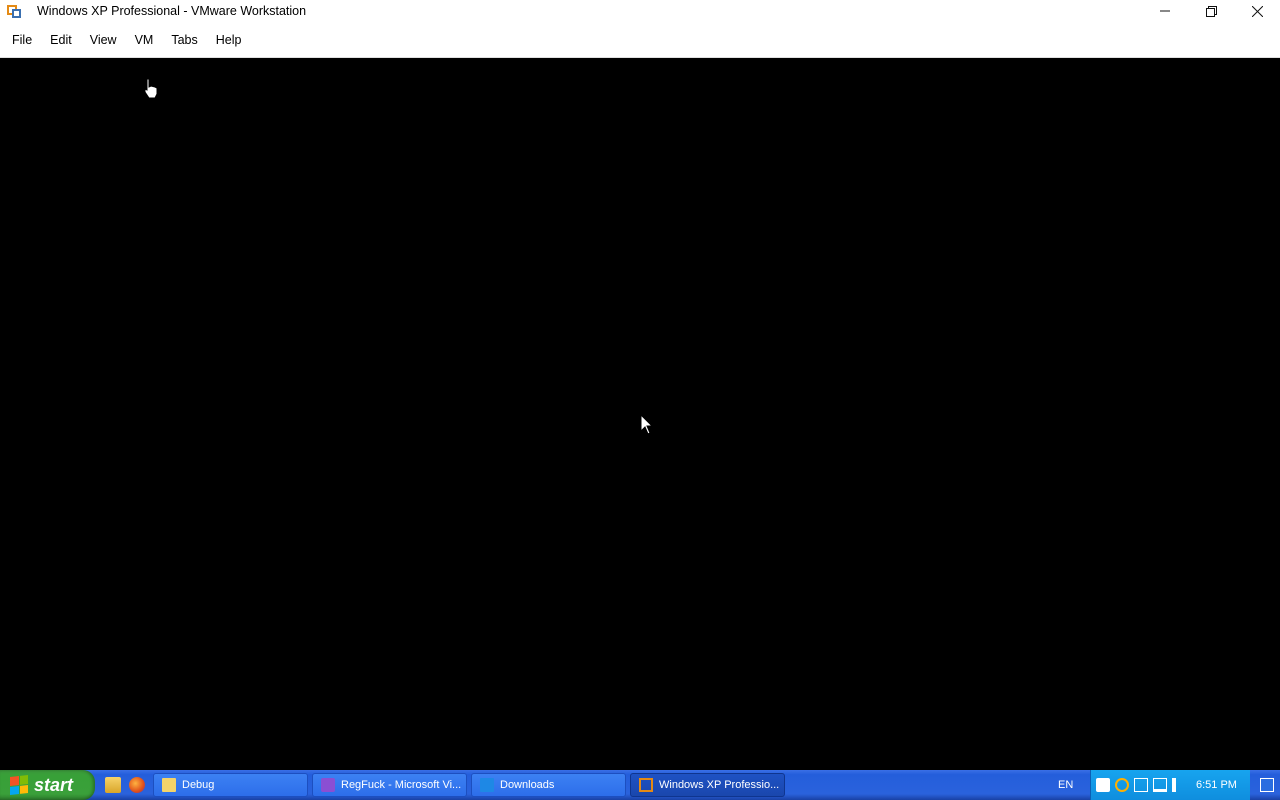 Image resolution: width=1280 pixels, height=800 pixels. What do you see at coordinates (61, 40) in the screenshot?
I see `menu-edit: Edit` at bounding box center [61, 40].